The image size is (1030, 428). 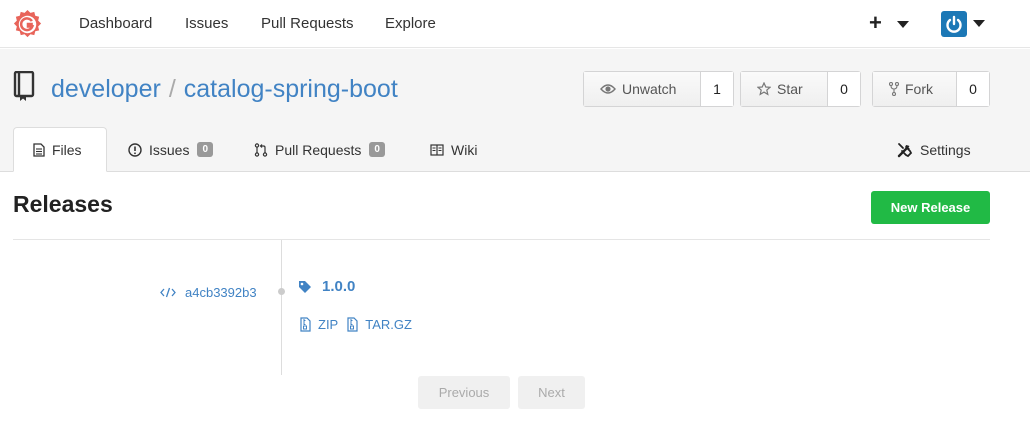 I want to click on release-tag-link: 1.0.0, so click(x=326, y=286).